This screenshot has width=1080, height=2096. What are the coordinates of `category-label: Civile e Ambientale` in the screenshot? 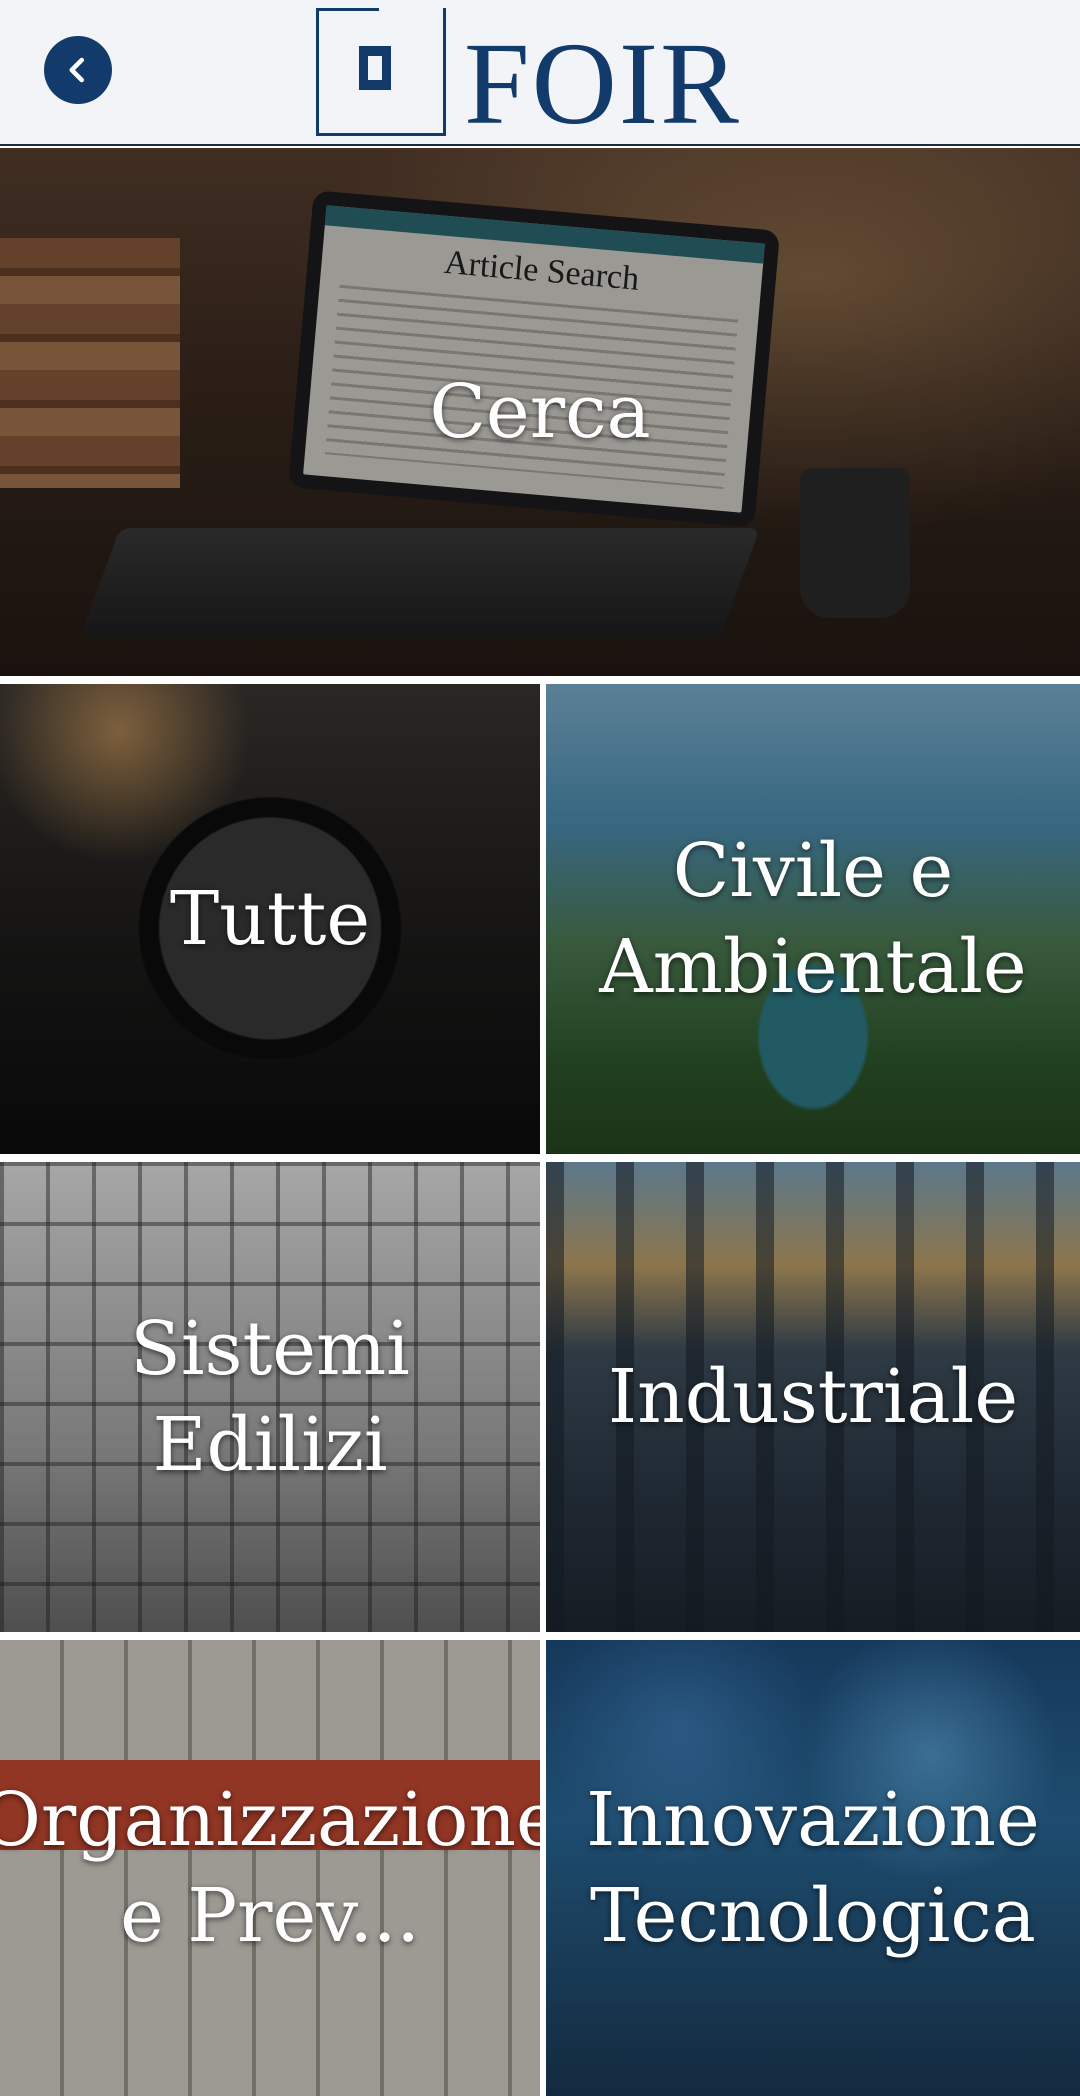 It's located at (813, 919).